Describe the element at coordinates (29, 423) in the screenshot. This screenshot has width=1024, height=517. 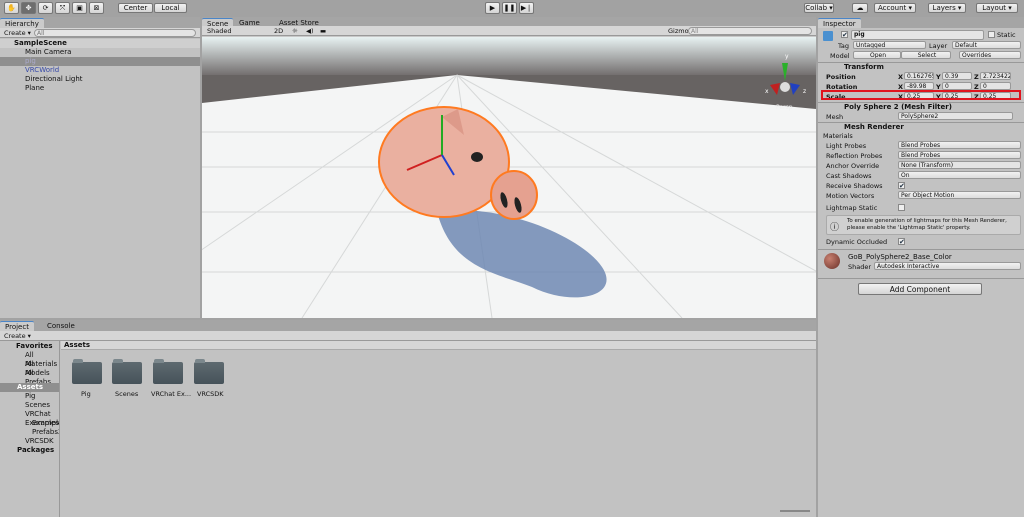
I see `tree-item: Examples` at that location.